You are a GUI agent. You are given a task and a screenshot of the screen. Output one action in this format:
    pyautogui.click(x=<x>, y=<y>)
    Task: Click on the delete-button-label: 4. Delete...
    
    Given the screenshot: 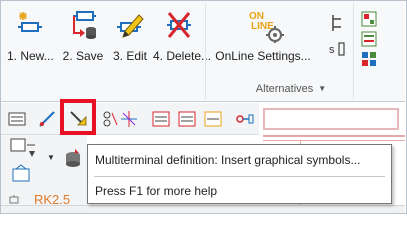 What is the action you would take?
    pyautogui.click(x=182, y=56)
    